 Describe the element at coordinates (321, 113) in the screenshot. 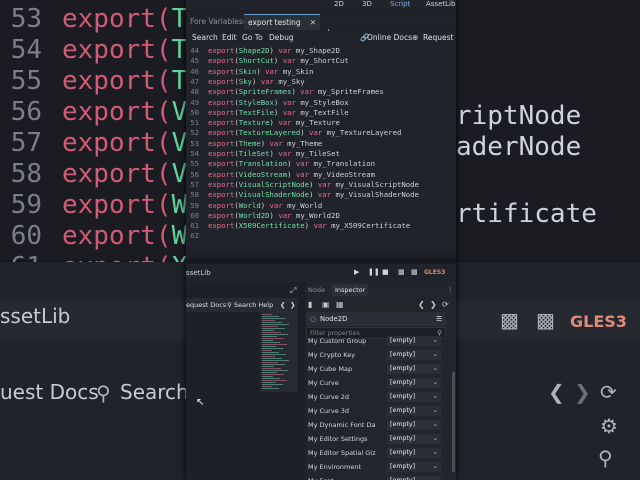

I see `code-line: 50 export(TextFile) var my_TextFile` at that location.